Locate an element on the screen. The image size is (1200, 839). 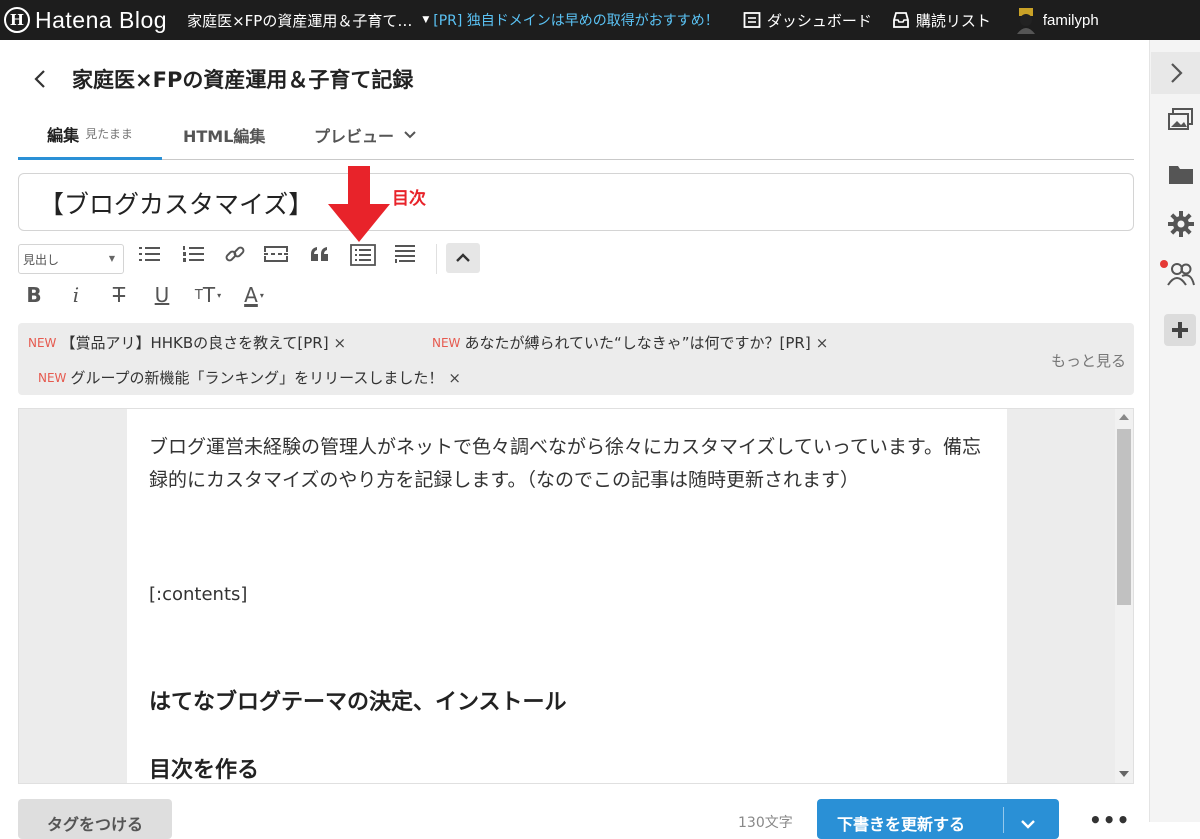
font-size-large-t: T is located at coordinates (209, 295).